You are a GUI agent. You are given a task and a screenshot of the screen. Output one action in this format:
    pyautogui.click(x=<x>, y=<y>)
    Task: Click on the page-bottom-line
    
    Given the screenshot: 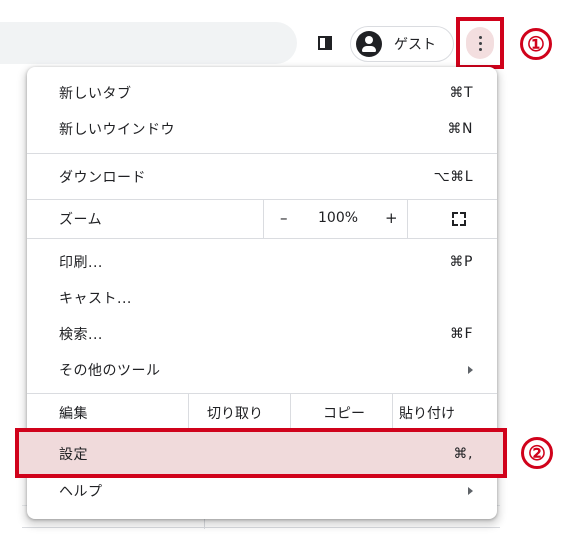 What is the action you would take?
    pyautogui.click(x=261, y=527)
    